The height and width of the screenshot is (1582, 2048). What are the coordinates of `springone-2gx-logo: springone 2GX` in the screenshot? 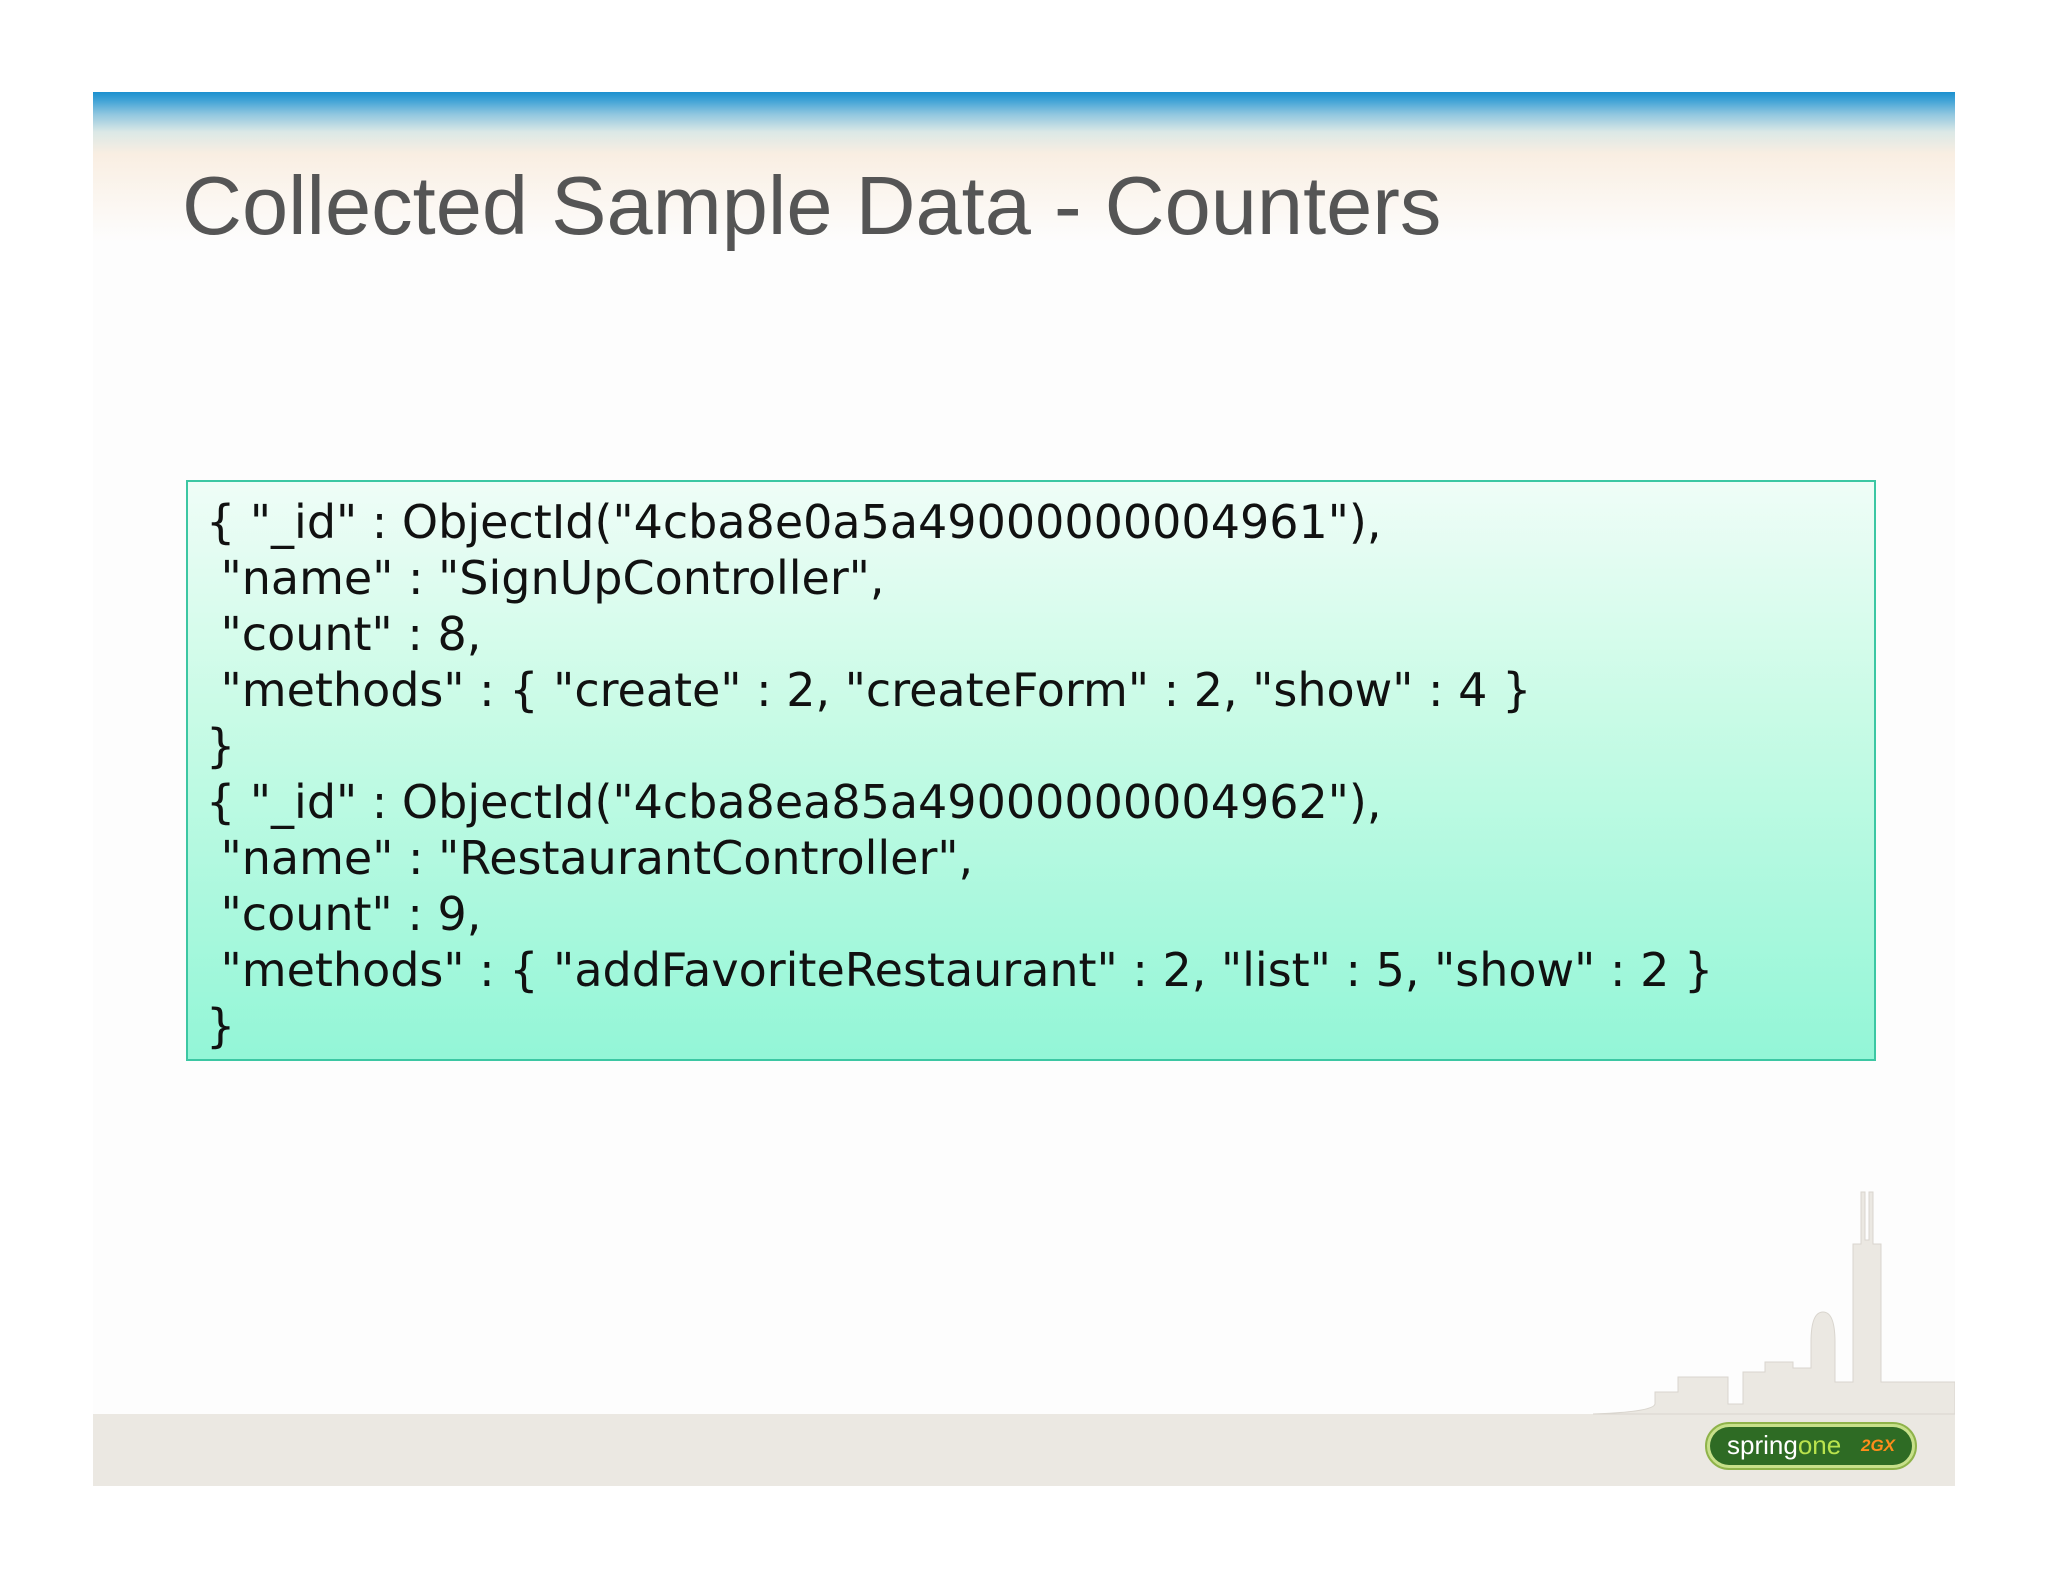 It's located at (1814, 1446).